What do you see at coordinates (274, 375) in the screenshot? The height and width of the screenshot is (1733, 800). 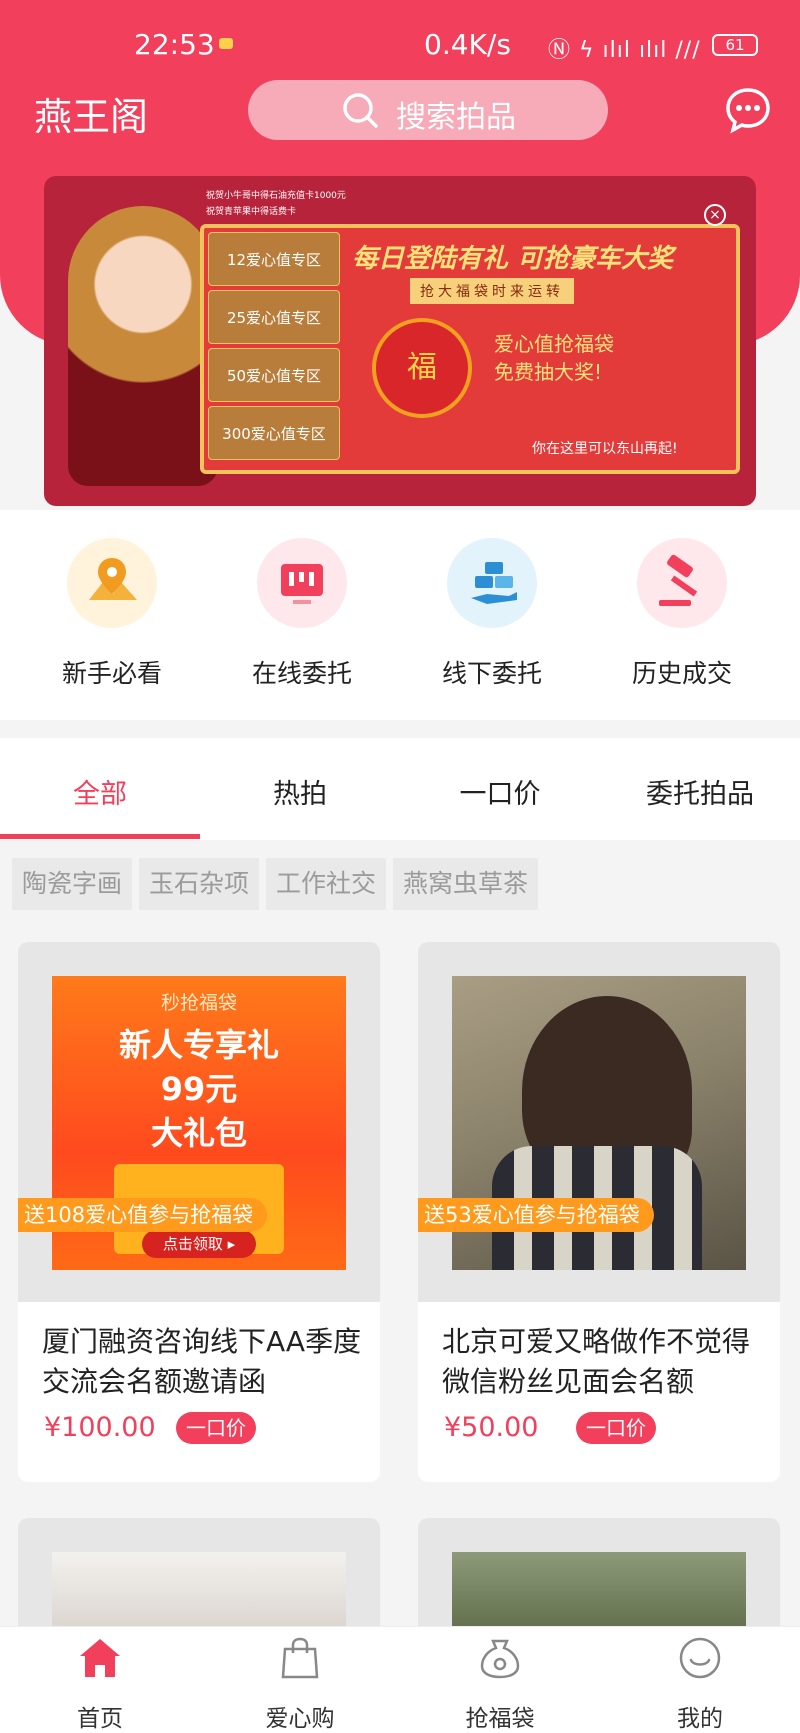 I see `zone-item: 50爱心值专区` at bounding box center [274, 375].